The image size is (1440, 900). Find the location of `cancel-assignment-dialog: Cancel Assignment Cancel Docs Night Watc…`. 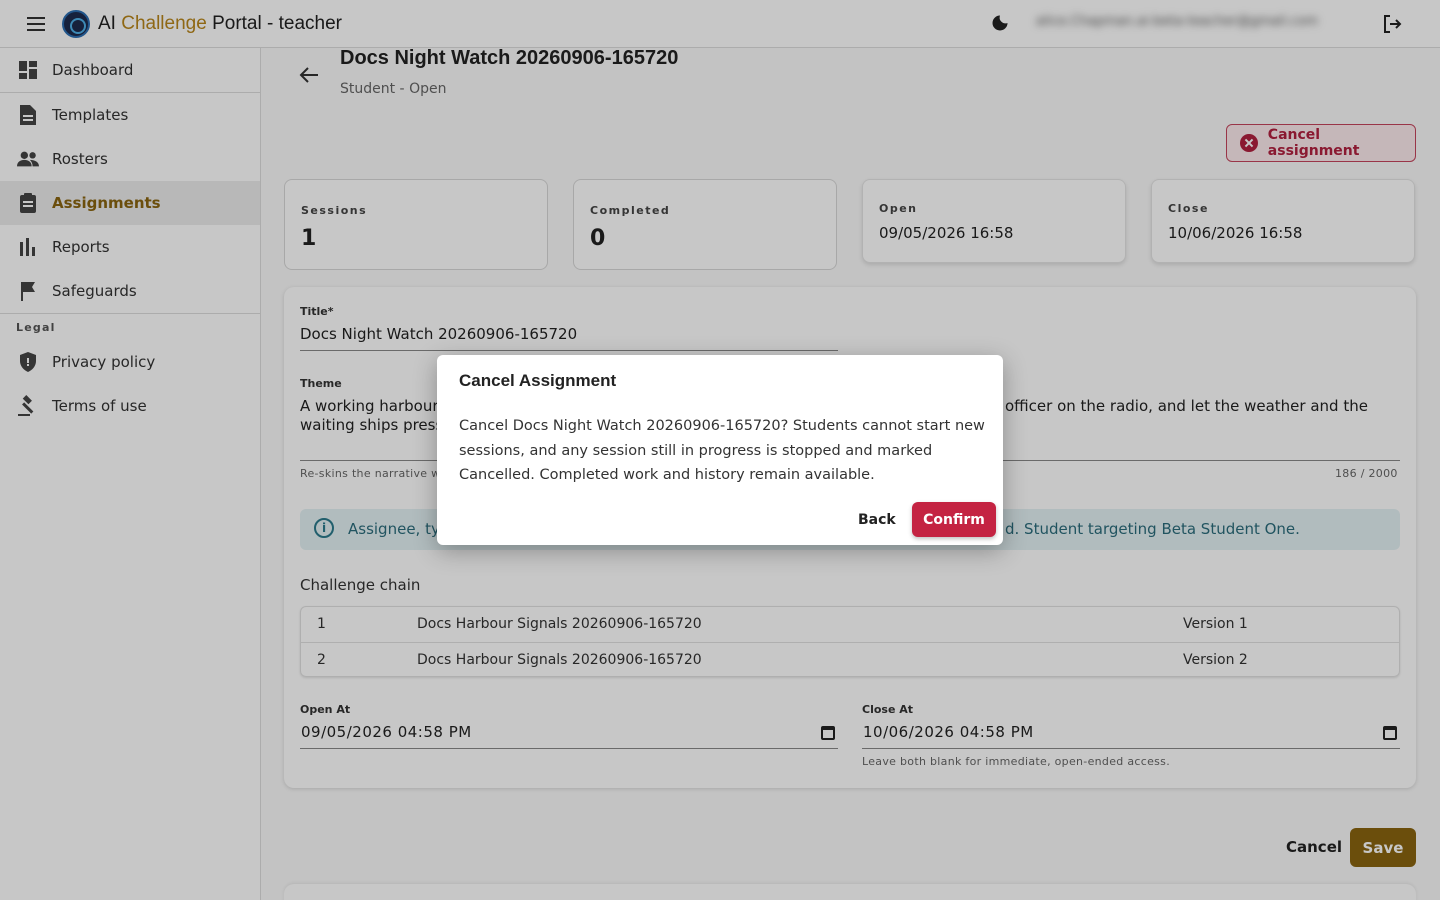

cancel-assignment-dialog: Cancel Assignment Cancel Docs Night Watc… is located at coordinates (720, 450).